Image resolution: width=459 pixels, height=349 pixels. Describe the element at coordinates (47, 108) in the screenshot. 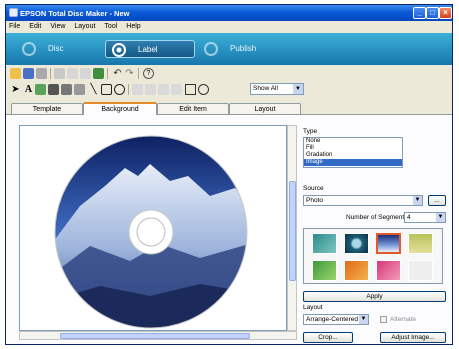

I see `tab-template: Template` at that location.